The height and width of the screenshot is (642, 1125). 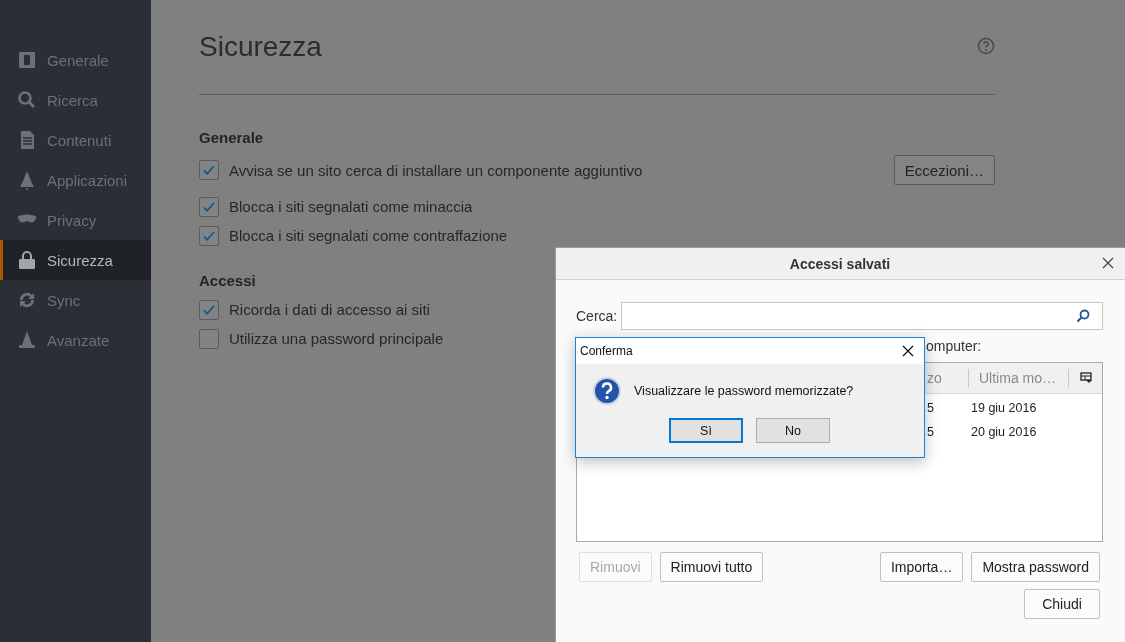 What do you see at coordinates (862, 316) in the screenshot?
I see `search-field` at bounding box center [862, 316].